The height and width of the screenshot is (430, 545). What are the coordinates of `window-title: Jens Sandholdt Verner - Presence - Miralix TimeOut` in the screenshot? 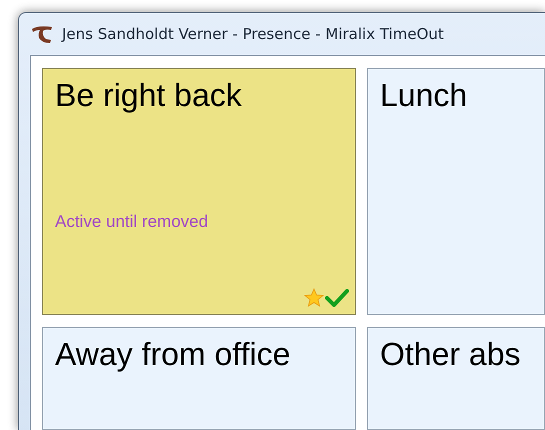 It's located at (253, 34).